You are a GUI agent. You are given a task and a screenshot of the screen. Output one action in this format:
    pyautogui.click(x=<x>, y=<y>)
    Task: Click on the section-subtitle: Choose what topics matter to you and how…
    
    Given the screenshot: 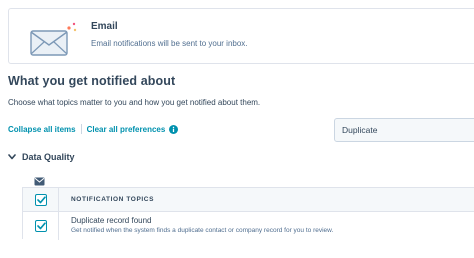 What is the action you would take?
    pyautogui.click(x=134, y=102)
    